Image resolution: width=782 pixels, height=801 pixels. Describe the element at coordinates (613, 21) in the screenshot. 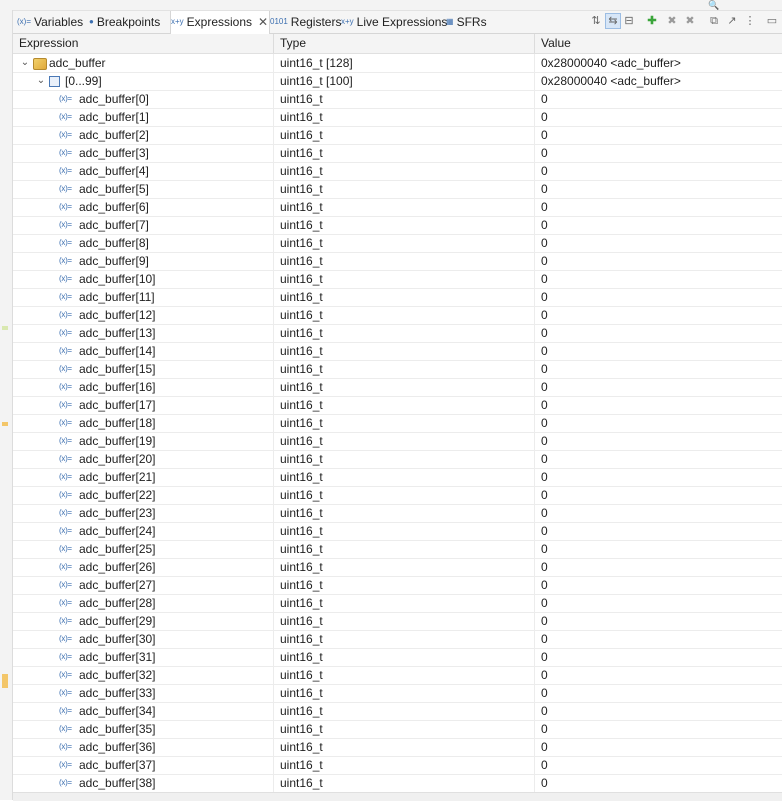

I see `show-logical-structure-button: ⇆` at that location.